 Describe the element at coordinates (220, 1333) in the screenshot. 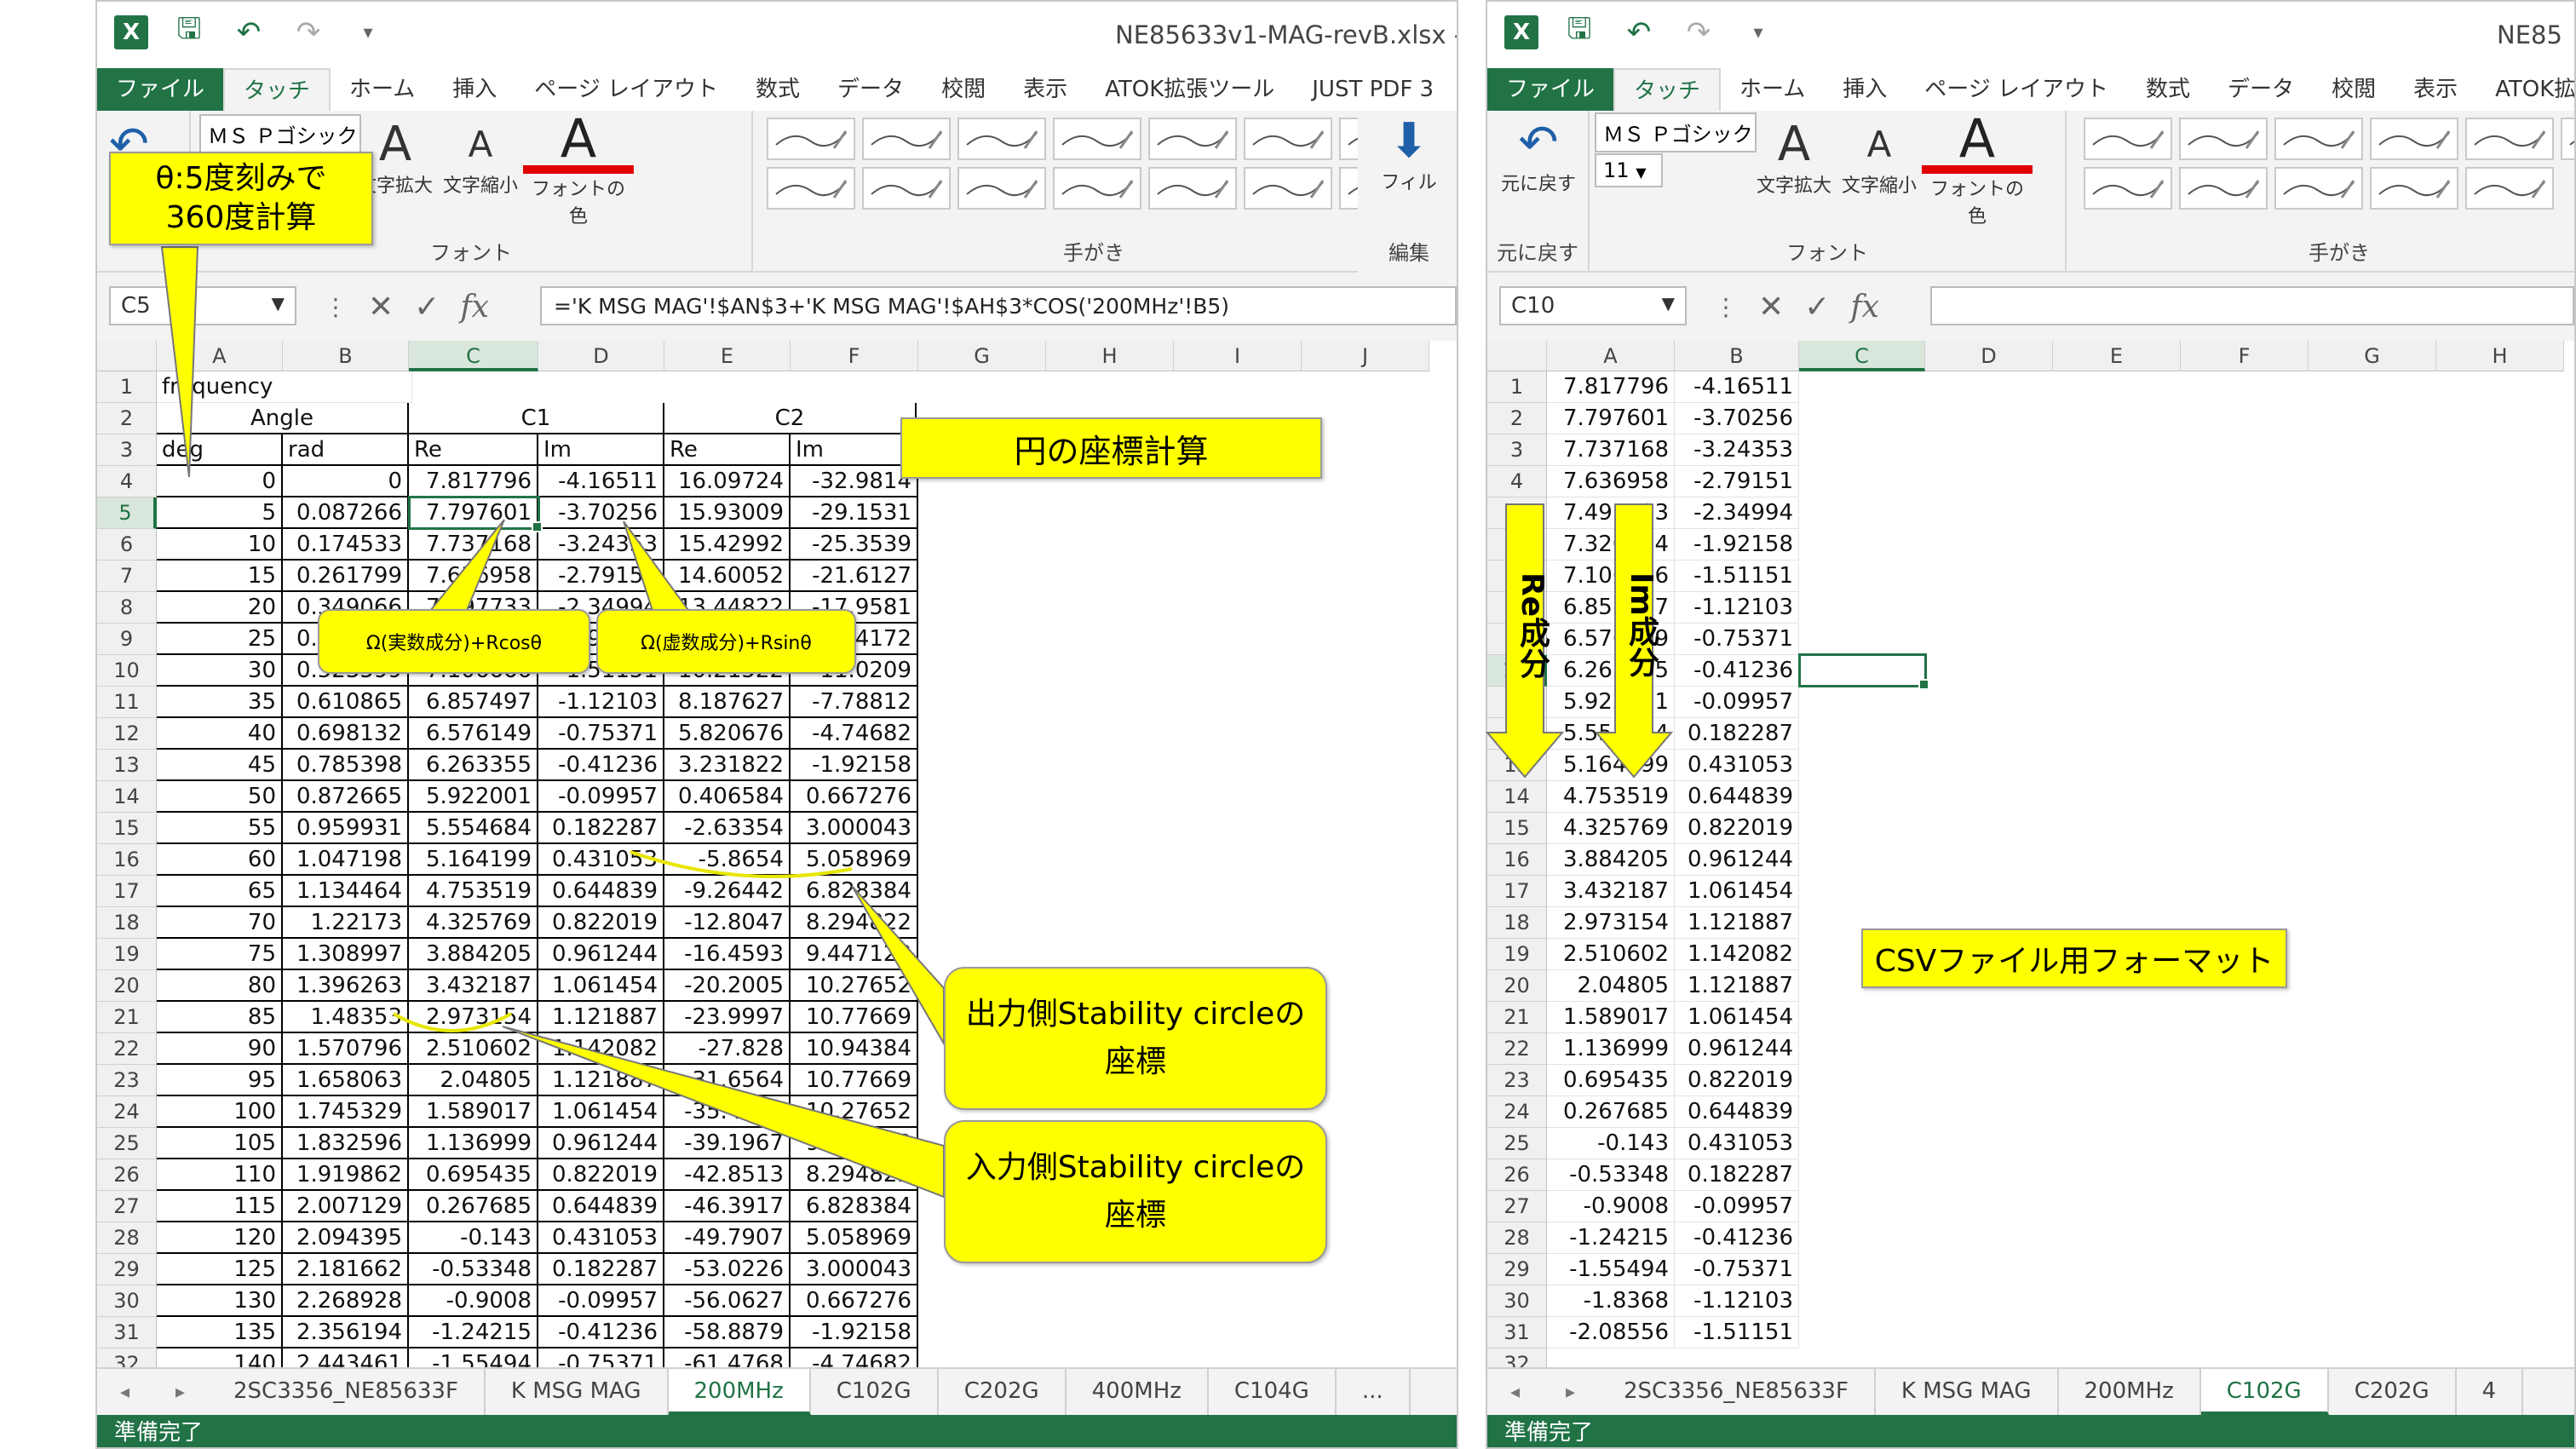

I see `cell: 135` at that location.